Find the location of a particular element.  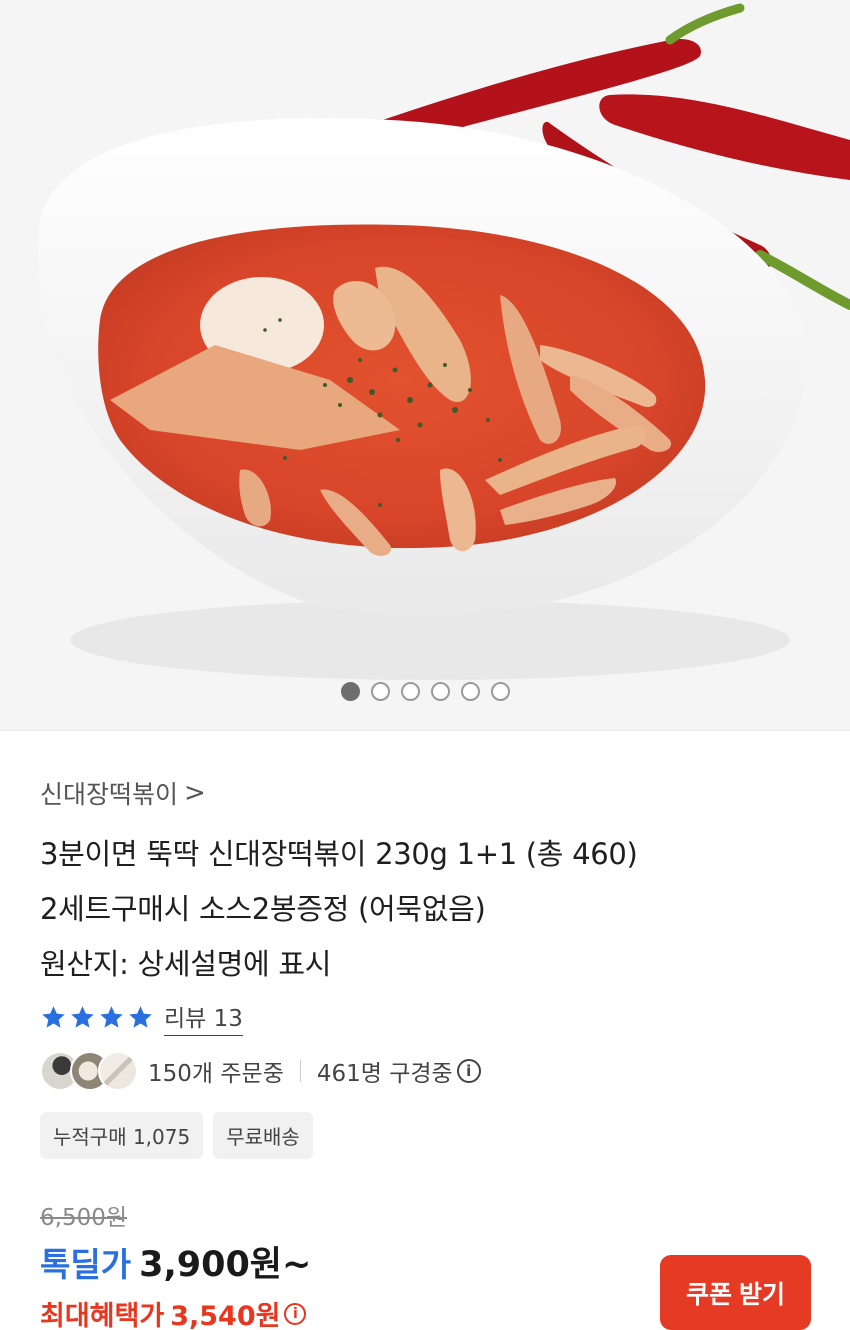

gallery-pagination is located at coordinates (425, 693).